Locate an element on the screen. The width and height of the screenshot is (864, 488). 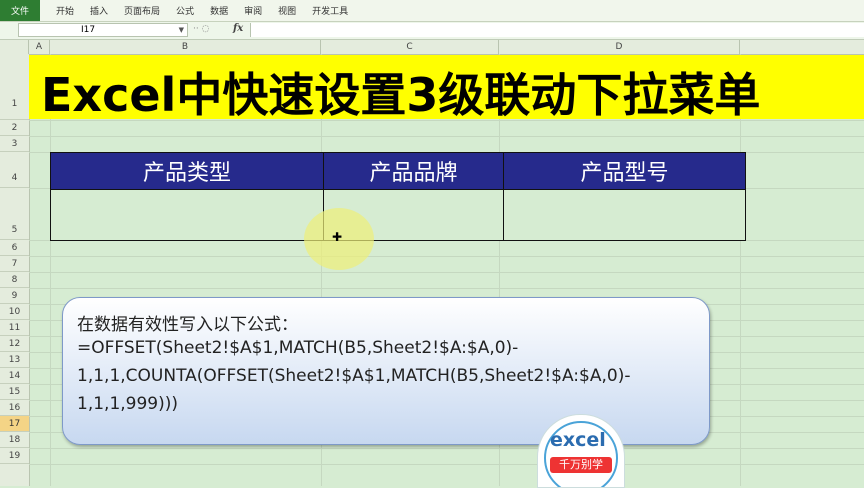
row-header: 6 is located at coordinates (14, 248).